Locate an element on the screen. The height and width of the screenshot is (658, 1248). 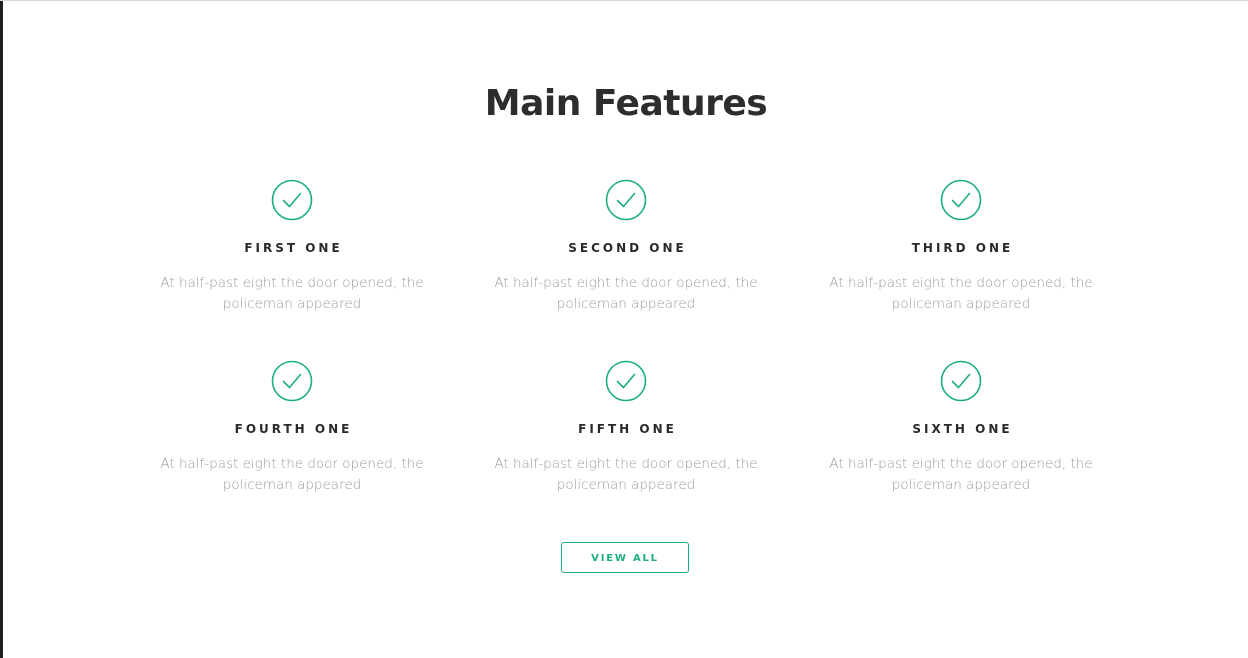
feature-title: SIXTH ONE is located at coordinates (962, 429).